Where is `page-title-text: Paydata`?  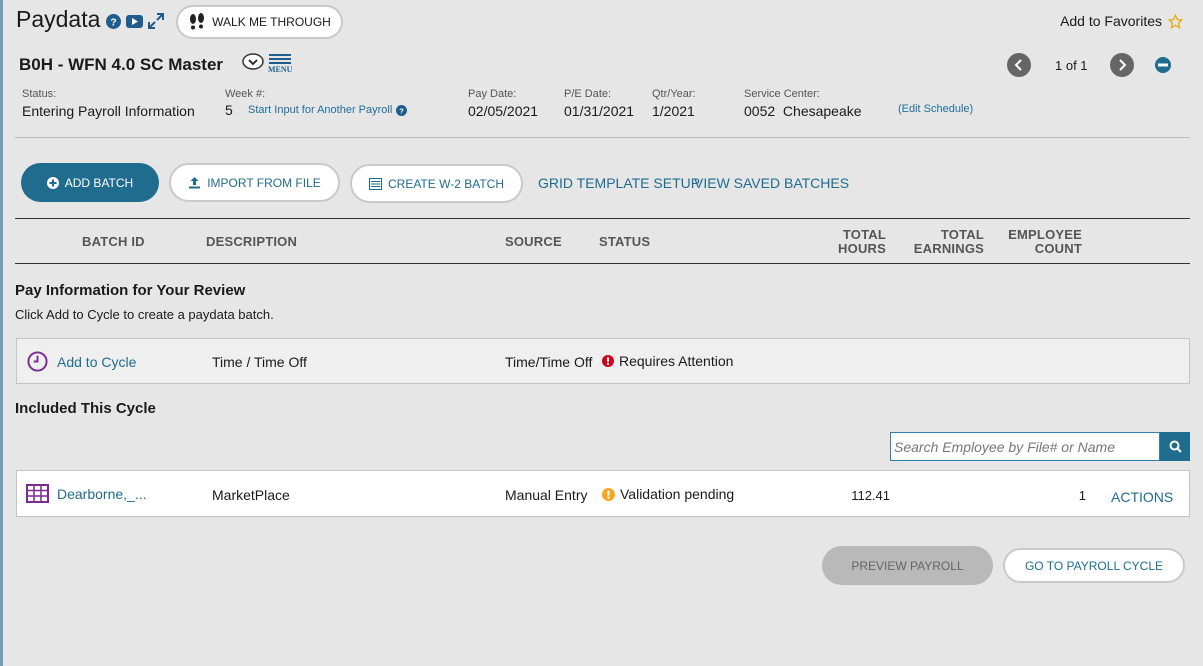
page-title-text: Paydata is located at coordinates (58, 19).